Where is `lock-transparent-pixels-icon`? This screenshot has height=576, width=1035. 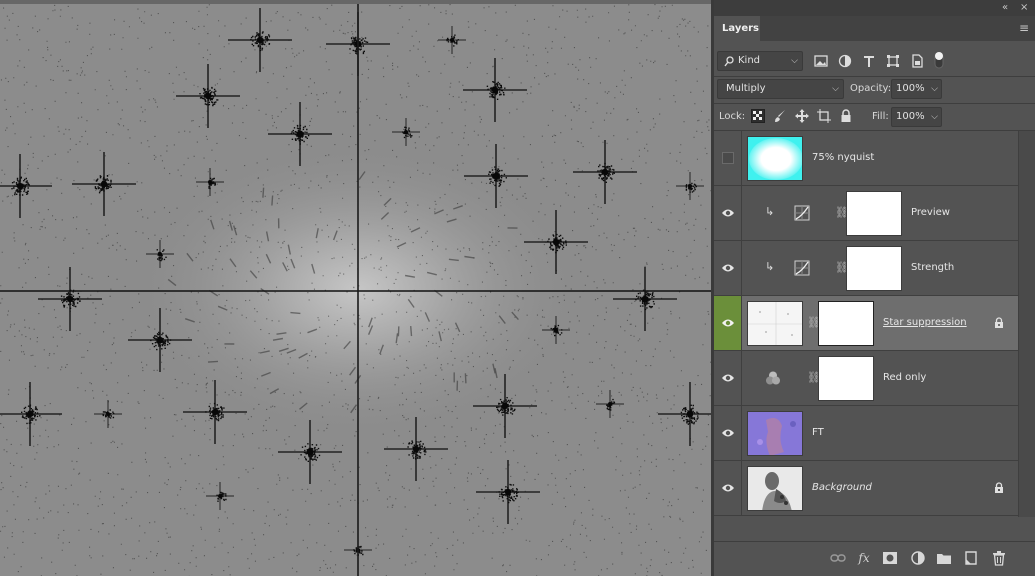 lock-transparent-pixels-icon is located at coordinates (758, 116).